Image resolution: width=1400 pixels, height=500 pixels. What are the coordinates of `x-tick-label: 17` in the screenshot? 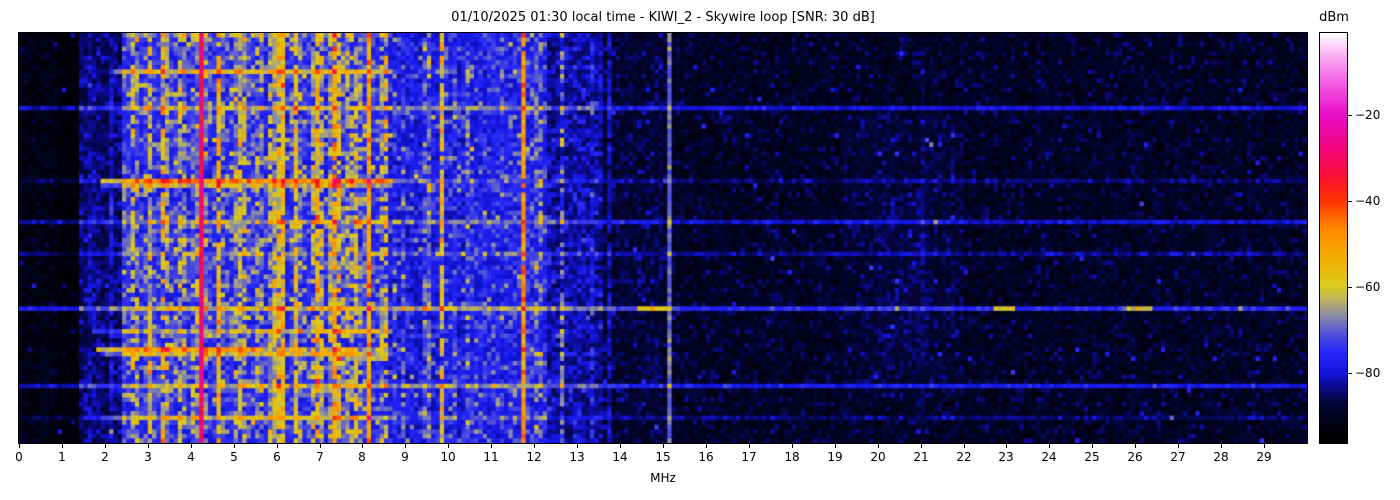 It's located at (749, 457).